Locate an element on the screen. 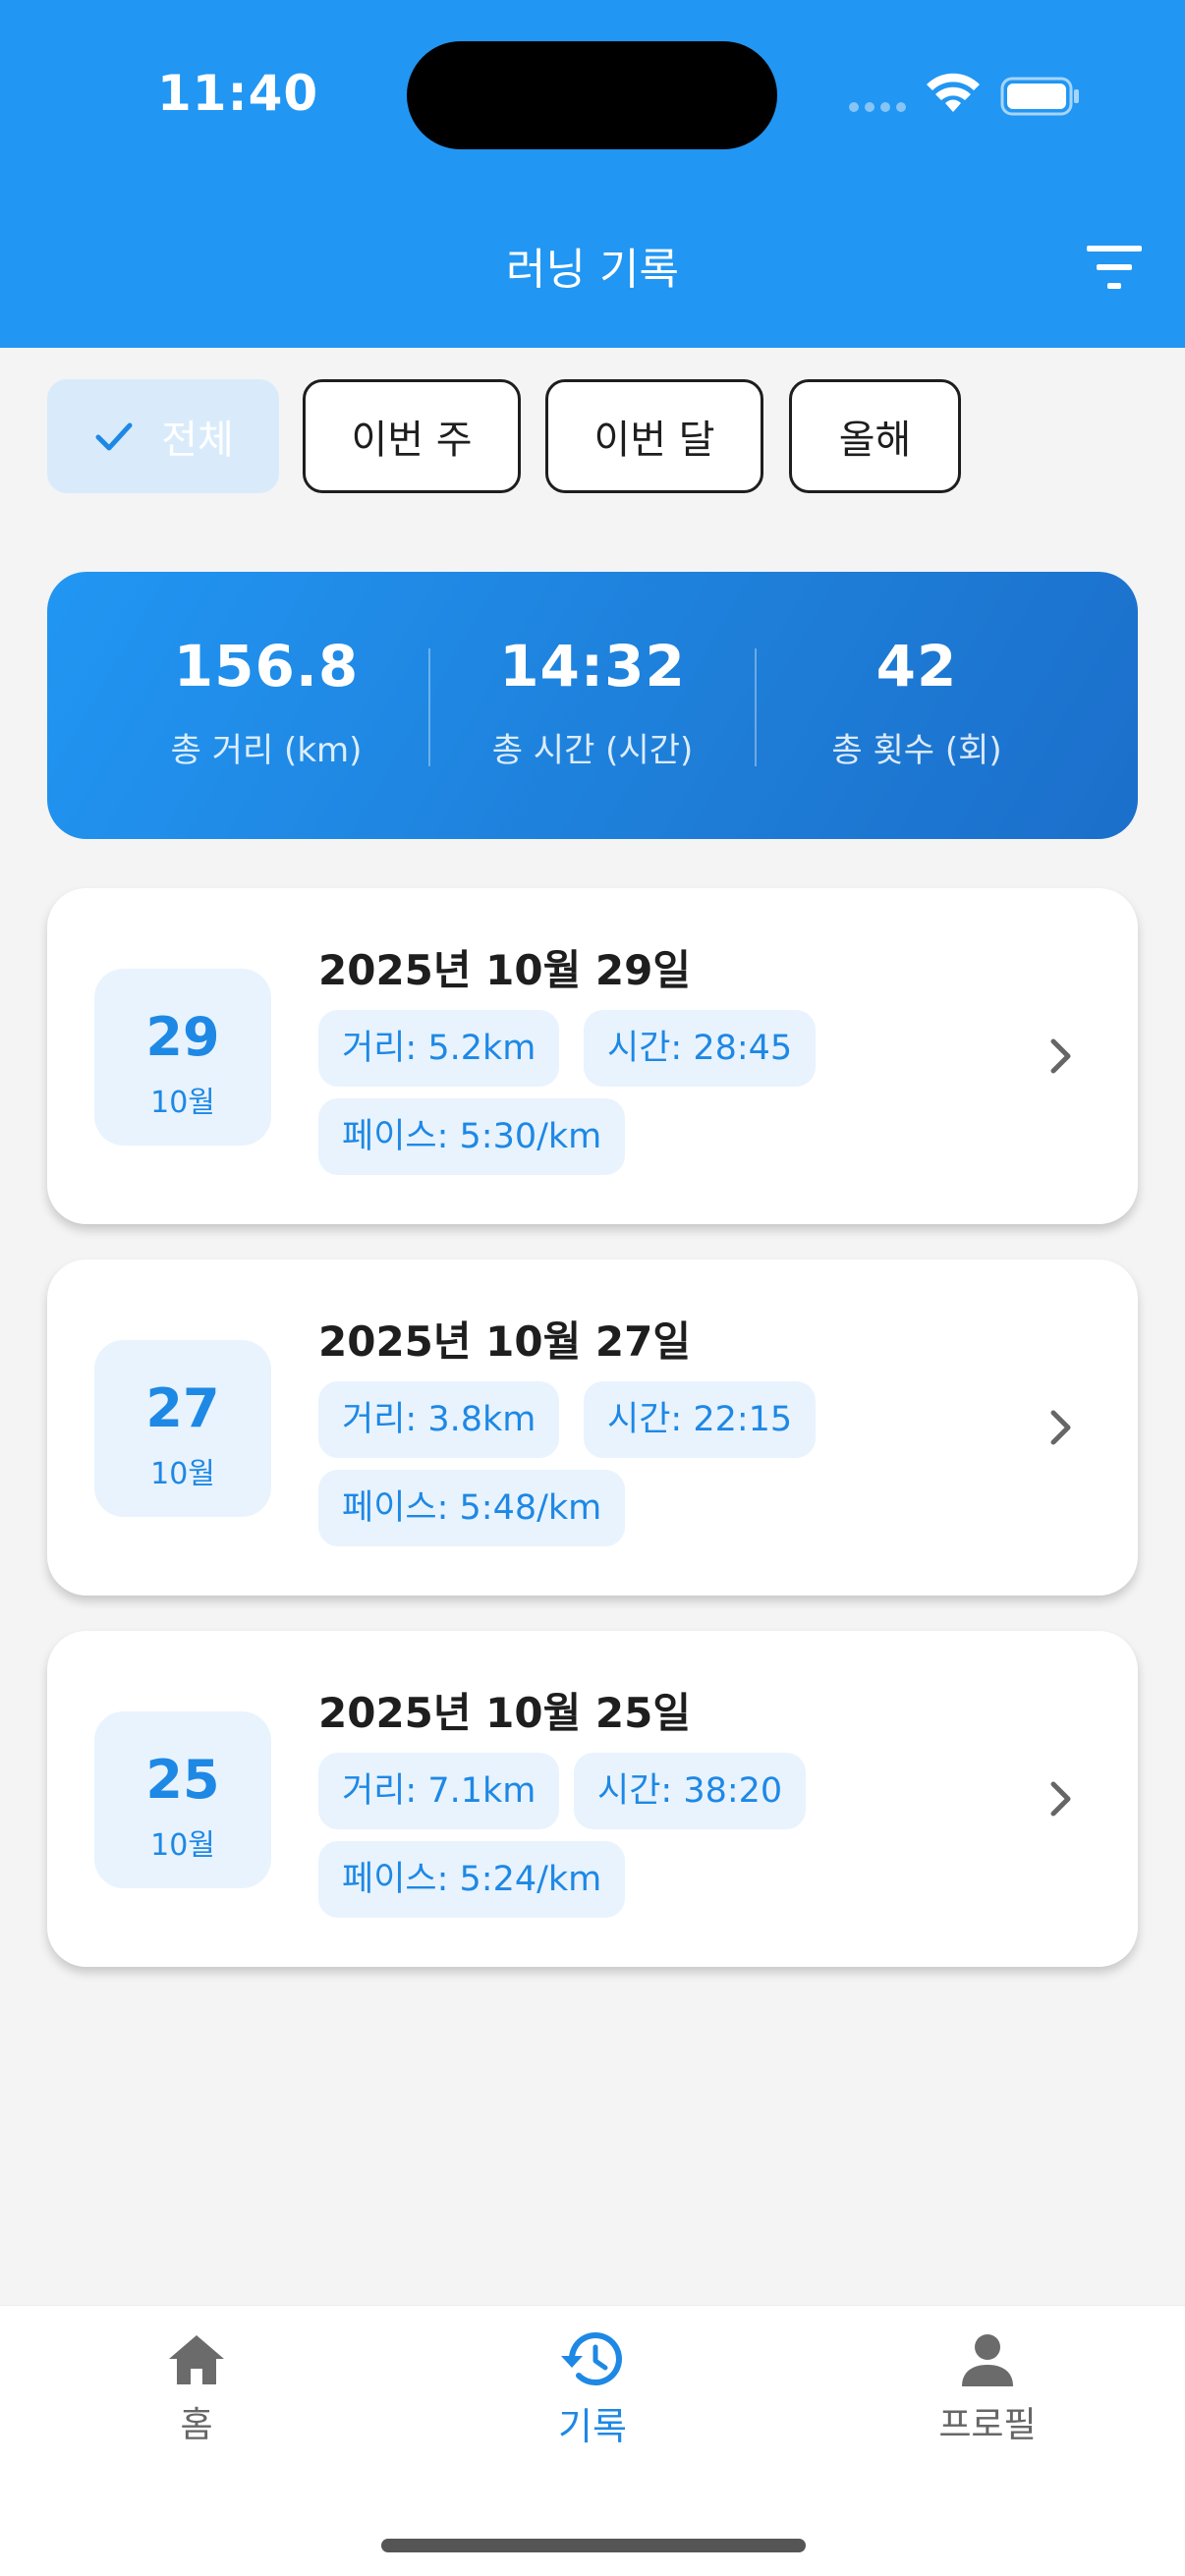  nav-item-history: 기록 is located at coordinates (592, 2390).